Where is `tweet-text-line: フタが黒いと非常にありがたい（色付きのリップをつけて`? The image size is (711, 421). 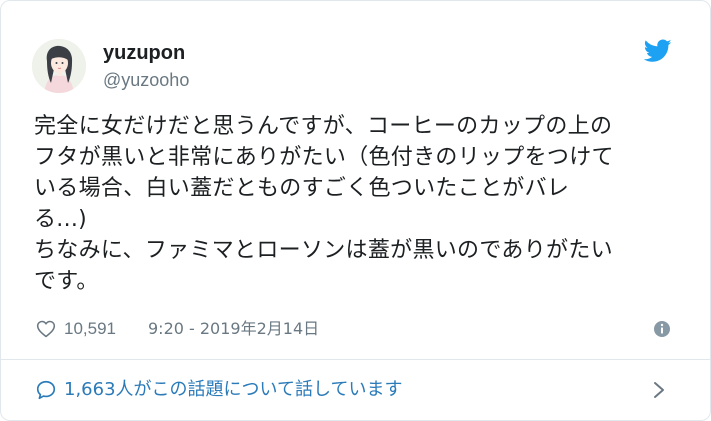 tweet-text-line: フタが黒いと非常にありがたい（色付きのリップをつけて is located at coordinates (324, 157).